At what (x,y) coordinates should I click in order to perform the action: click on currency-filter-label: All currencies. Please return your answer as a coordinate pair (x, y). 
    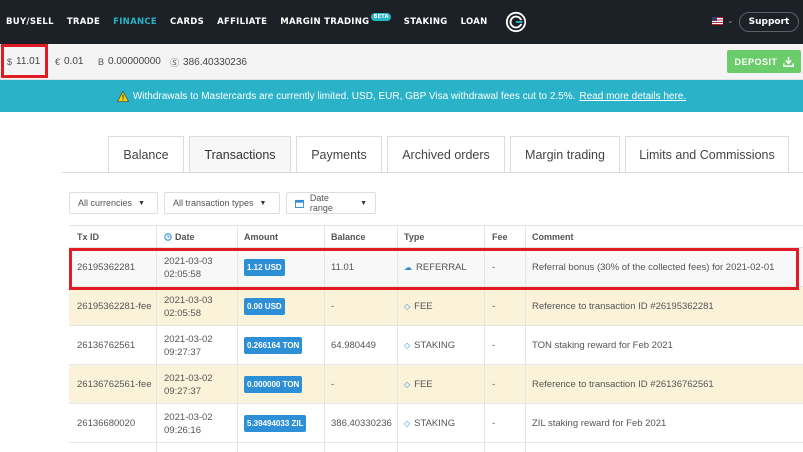
    Looking at the image, I should click on (105, 203).